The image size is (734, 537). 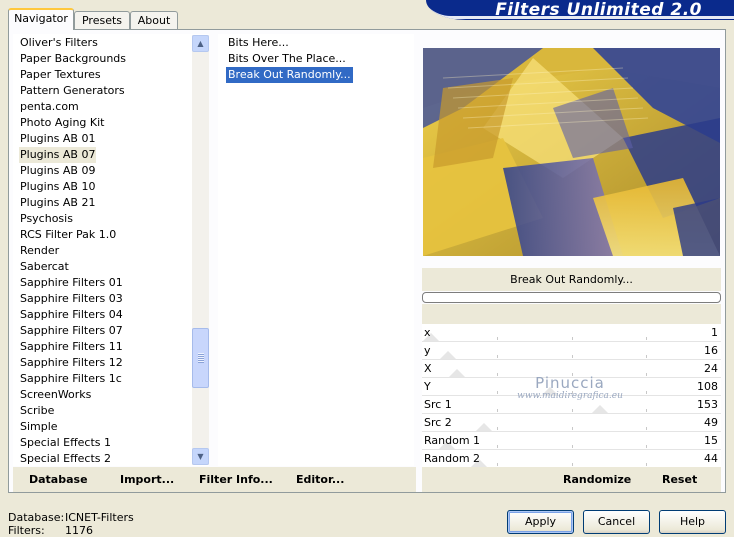 I want to click on category-item: Sapphire Filters 04, so click(x=71, y=315).